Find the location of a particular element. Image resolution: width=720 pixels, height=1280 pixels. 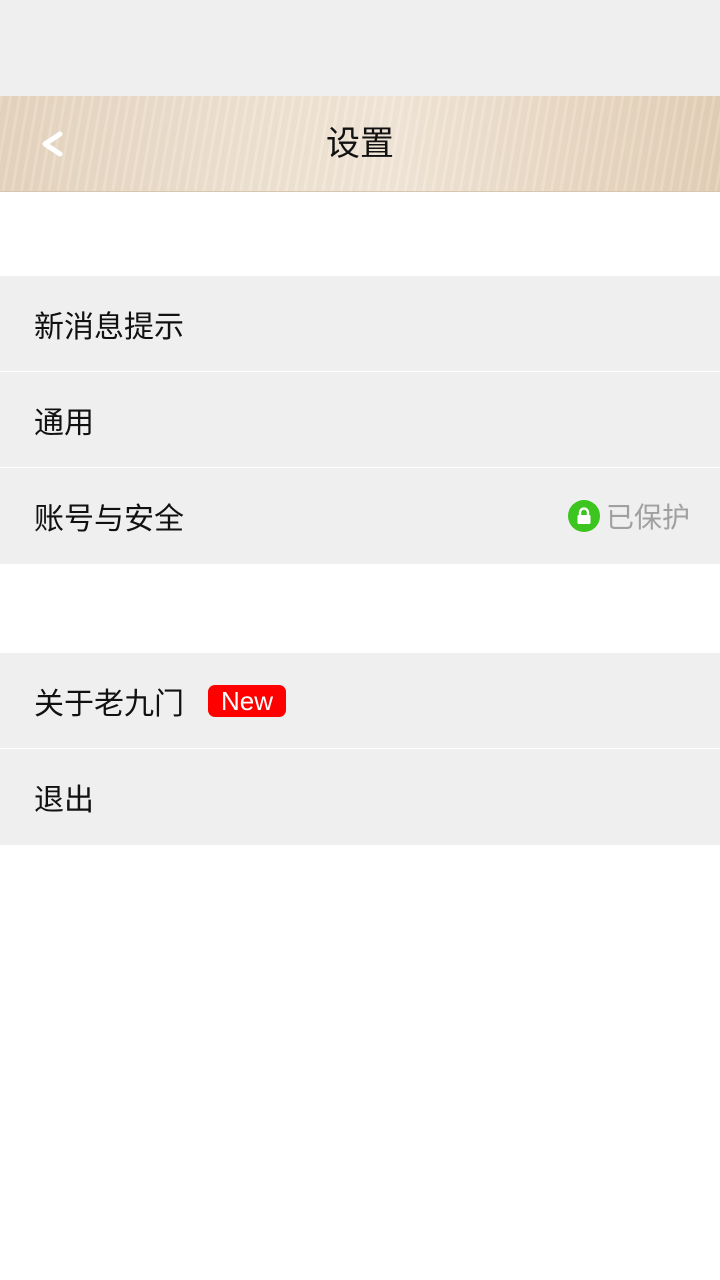

settings-item-label: 新消息提示 is located at coordinates (109, 327).